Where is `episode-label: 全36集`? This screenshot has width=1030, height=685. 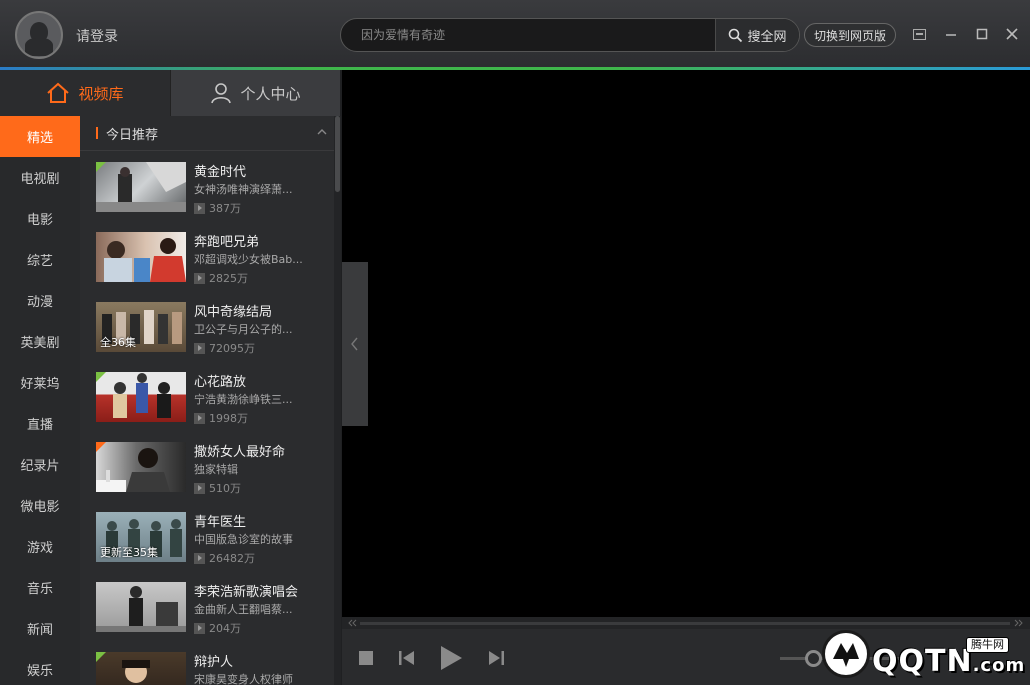 episode-label: 全36集 is located at coordinates (118, 342).